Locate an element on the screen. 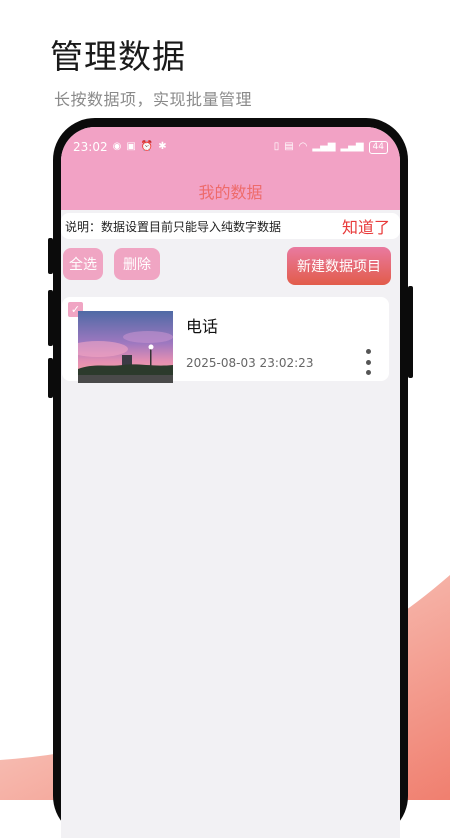 This screenshot has width=450, height=838. app-header: 23:02 ◉ ▣ ⏰ ✱ ▯ ▤ ◠ ▂▄▆ ▂▄▆ 44 我的数据 is located at coordinates (230, 168).